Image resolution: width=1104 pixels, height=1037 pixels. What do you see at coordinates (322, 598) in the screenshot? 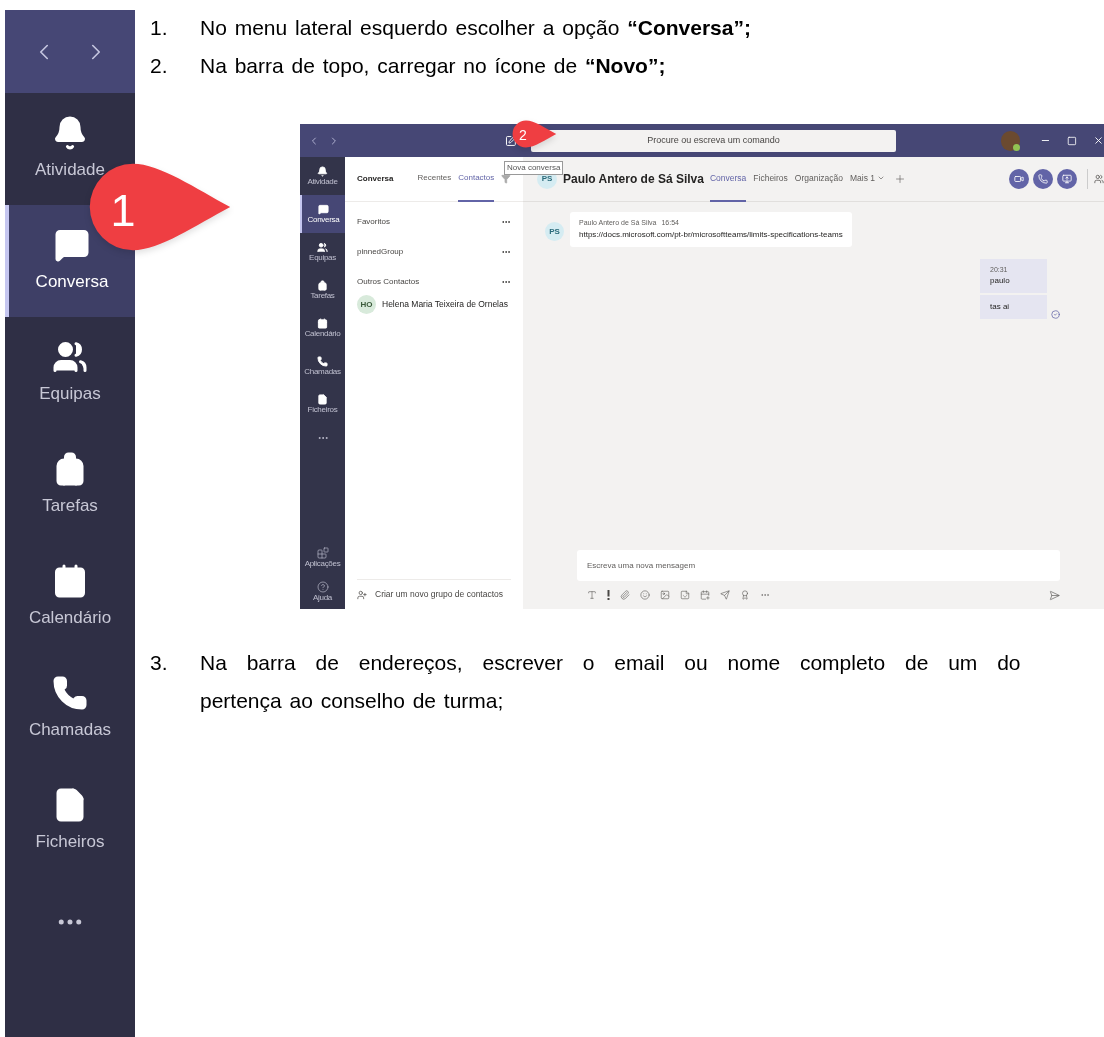
I see `rail-label: Ajuda` at bounding box center [322, 598].